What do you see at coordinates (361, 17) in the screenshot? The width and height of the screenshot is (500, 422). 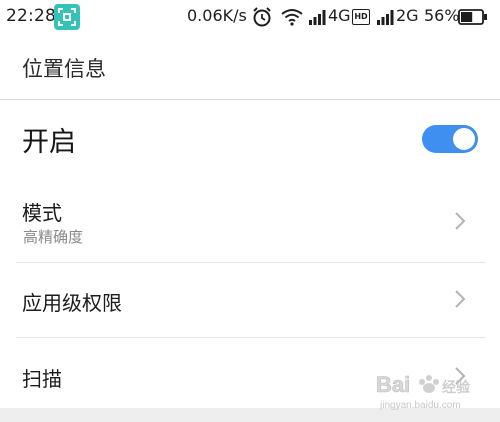 I see `hd-badge: HD` at bounding box center [361, 17].